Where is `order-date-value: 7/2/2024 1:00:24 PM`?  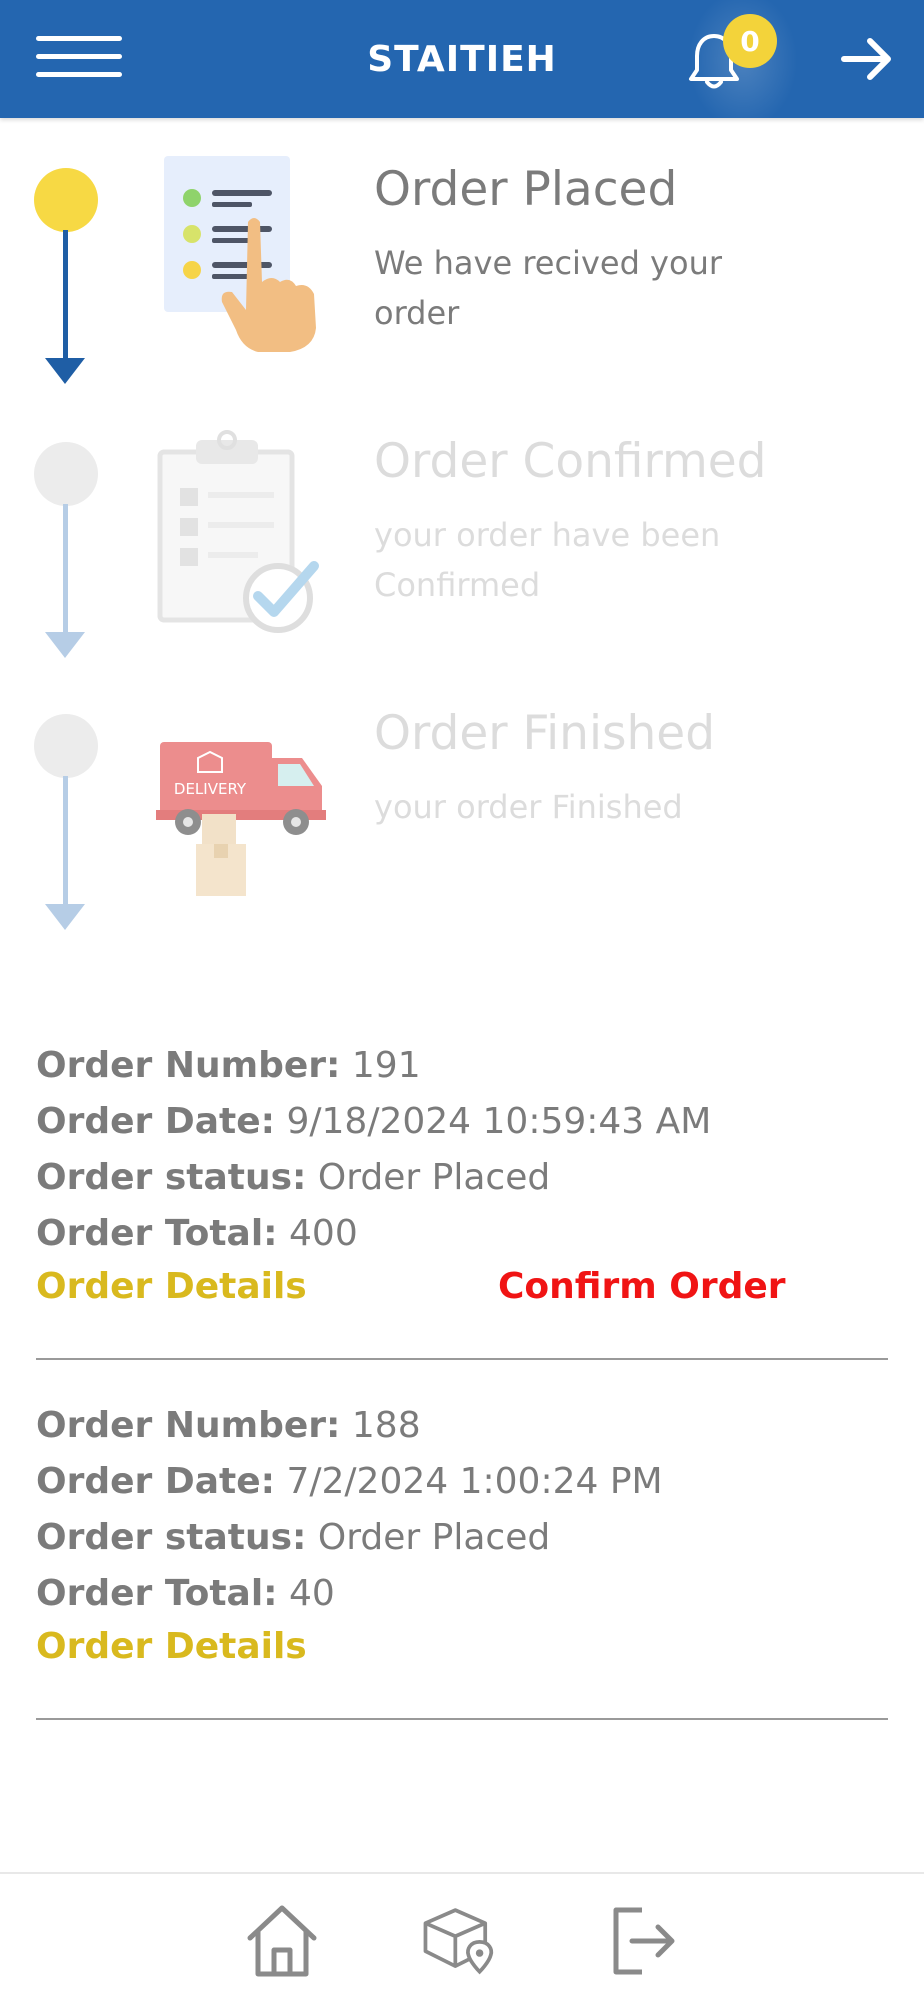
order-date-value: 7/2/2024 1:00:24 PM is located at coordinates (474, 1481).